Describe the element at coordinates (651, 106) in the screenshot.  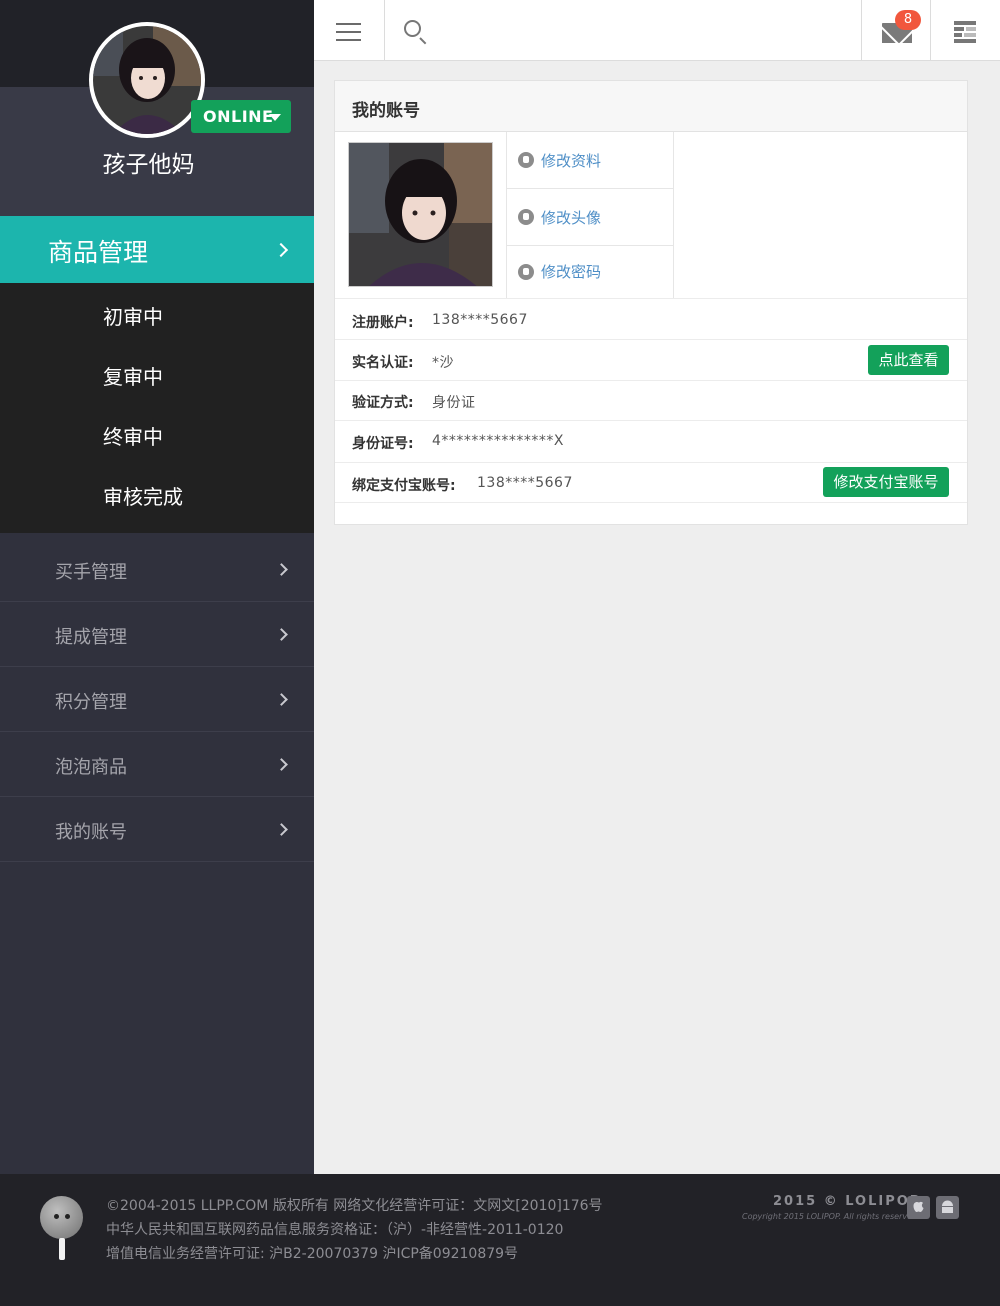
I see `panel-header: 我的账号` at that location.